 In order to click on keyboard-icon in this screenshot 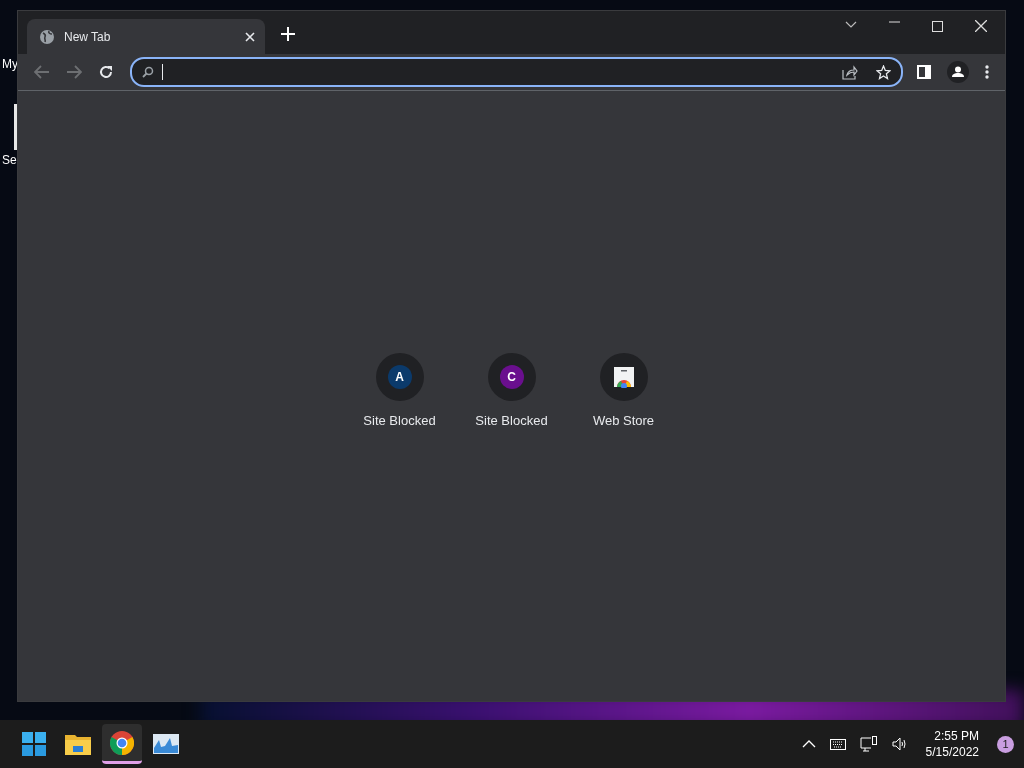, I will do `click(837, 744)`.